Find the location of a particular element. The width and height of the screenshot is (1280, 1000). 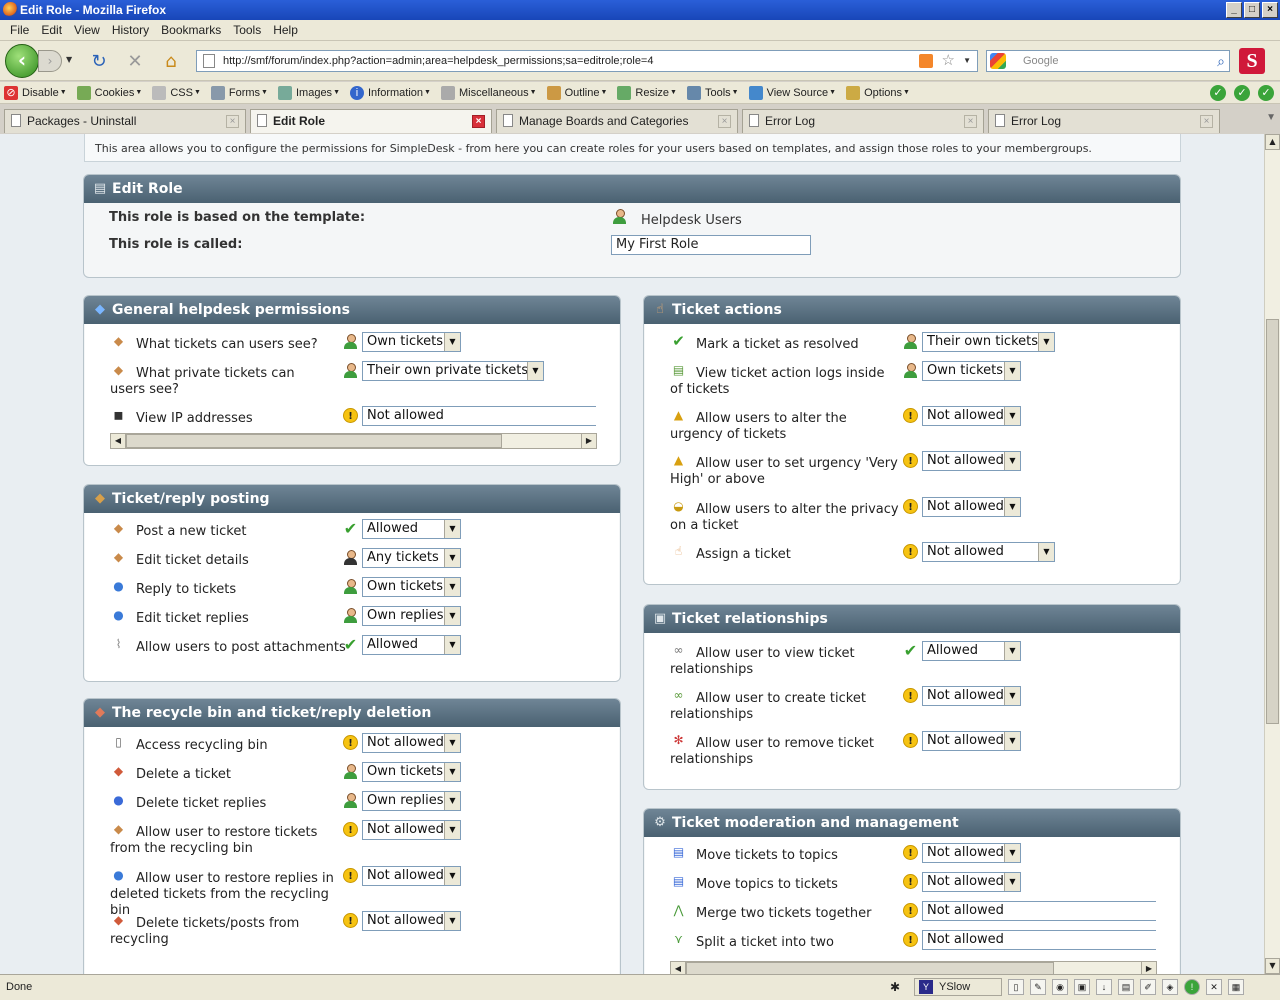

tab-packages-uninstall: Packages - Uninstall × is located at coordinates (125, 121).